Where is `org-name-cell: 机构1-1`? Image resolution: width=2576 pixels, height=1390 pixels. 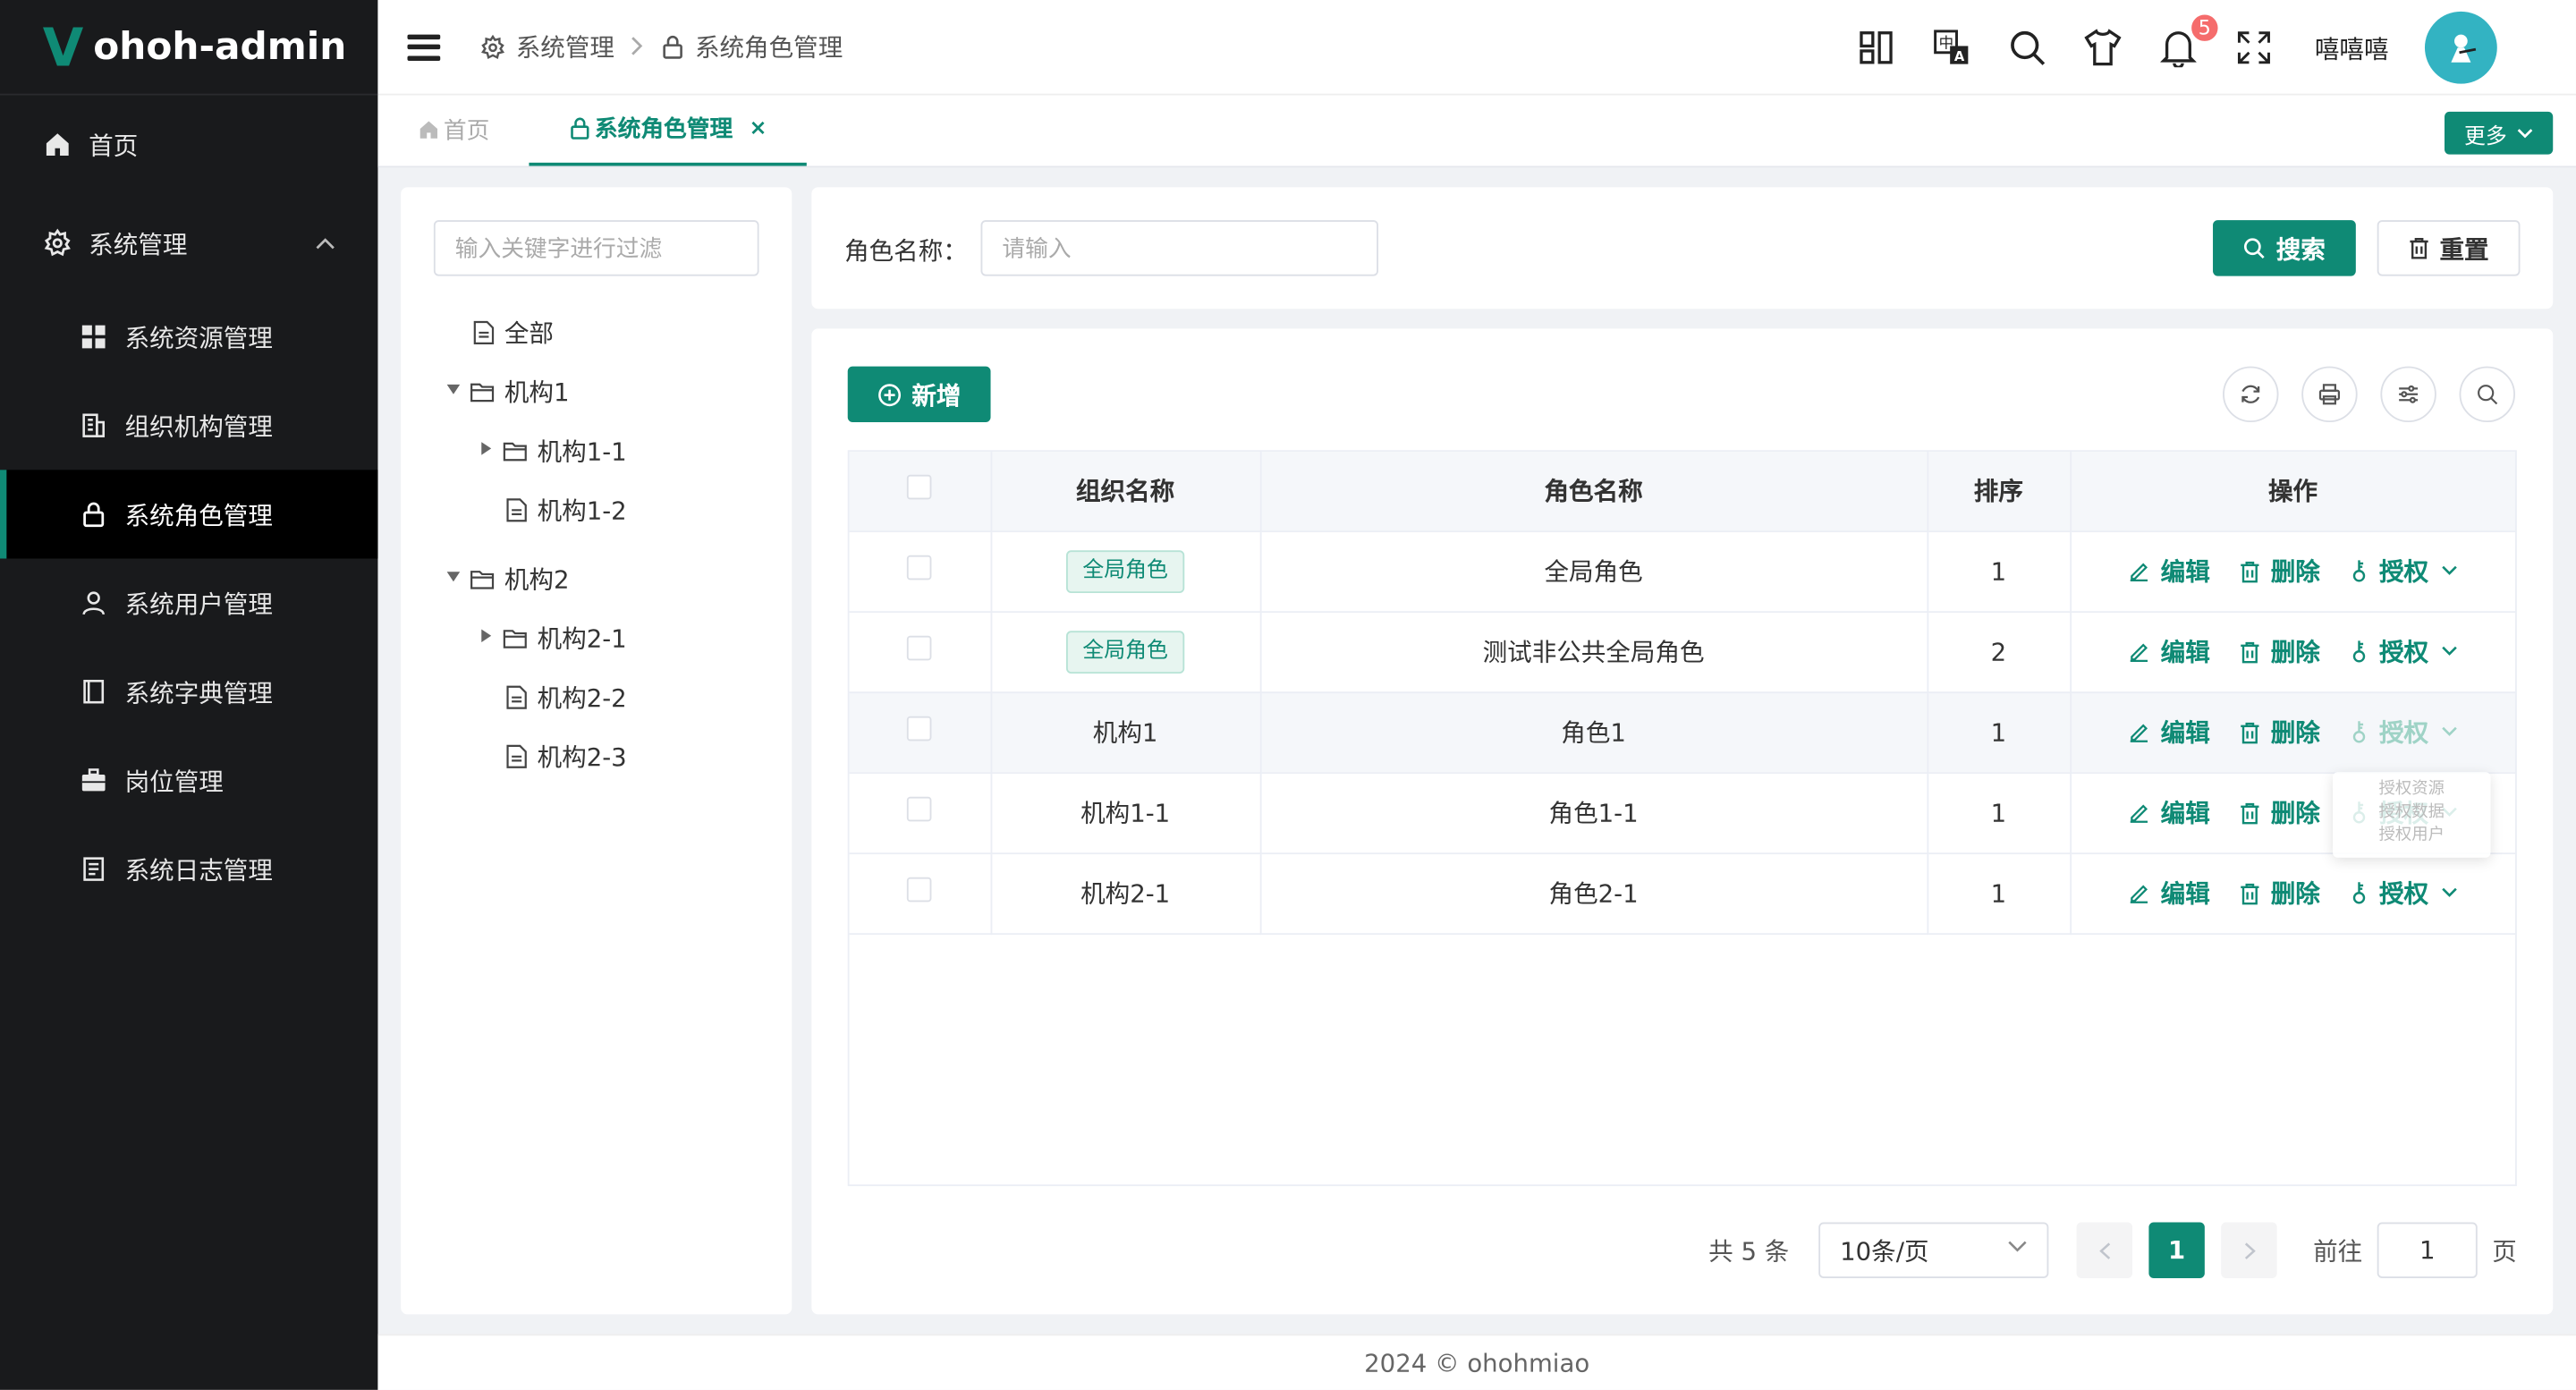 org-name-cell: 机构1-1 is located at coordinates (1125, 813).